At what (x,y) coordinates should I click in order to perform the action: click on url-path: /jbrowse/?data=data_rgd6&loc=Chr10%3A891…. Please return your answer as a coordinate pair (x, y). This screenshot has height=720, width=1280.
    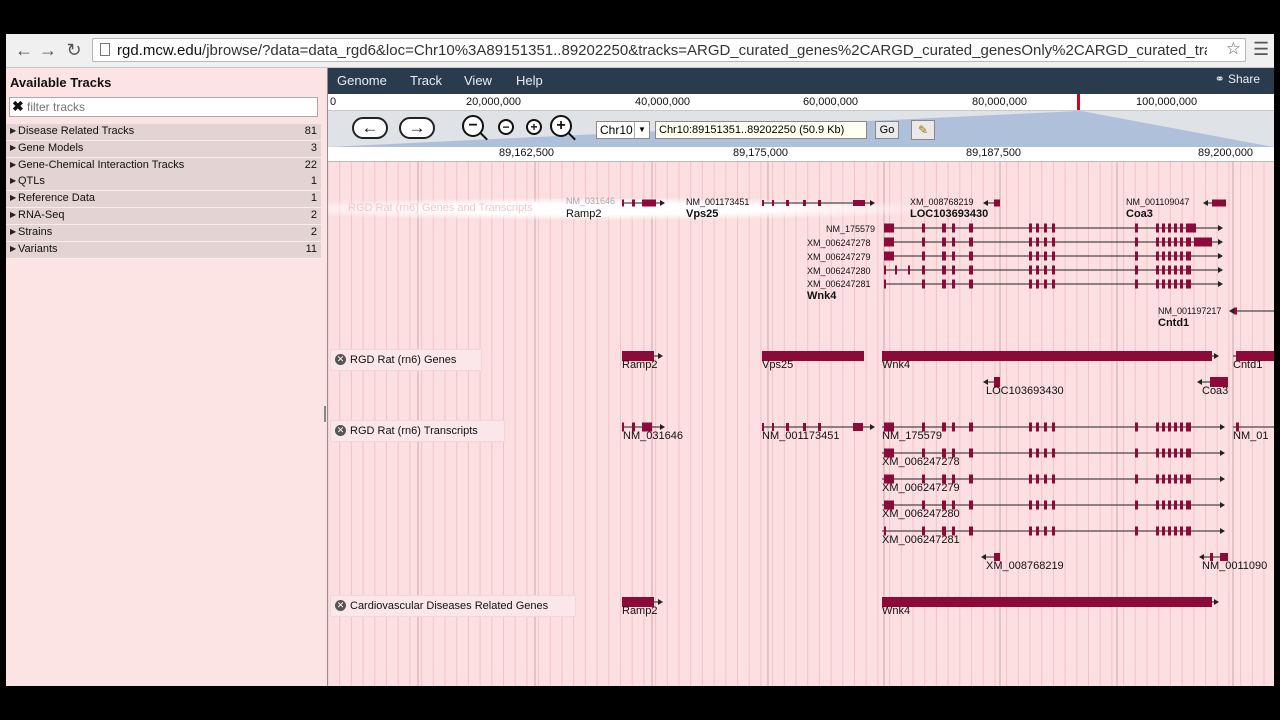
    Looking at the image, I should click on (704, 50).